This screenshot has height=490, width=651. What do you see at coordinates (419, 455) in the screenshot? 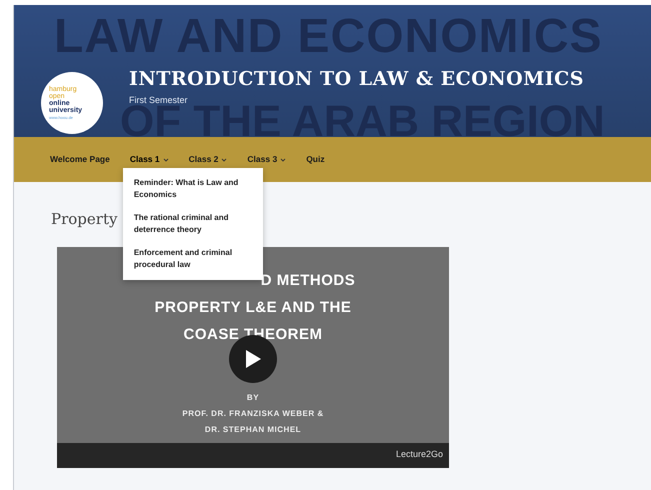
I see `video-brand: Lecture2Go` at bounding box center [419, 455].